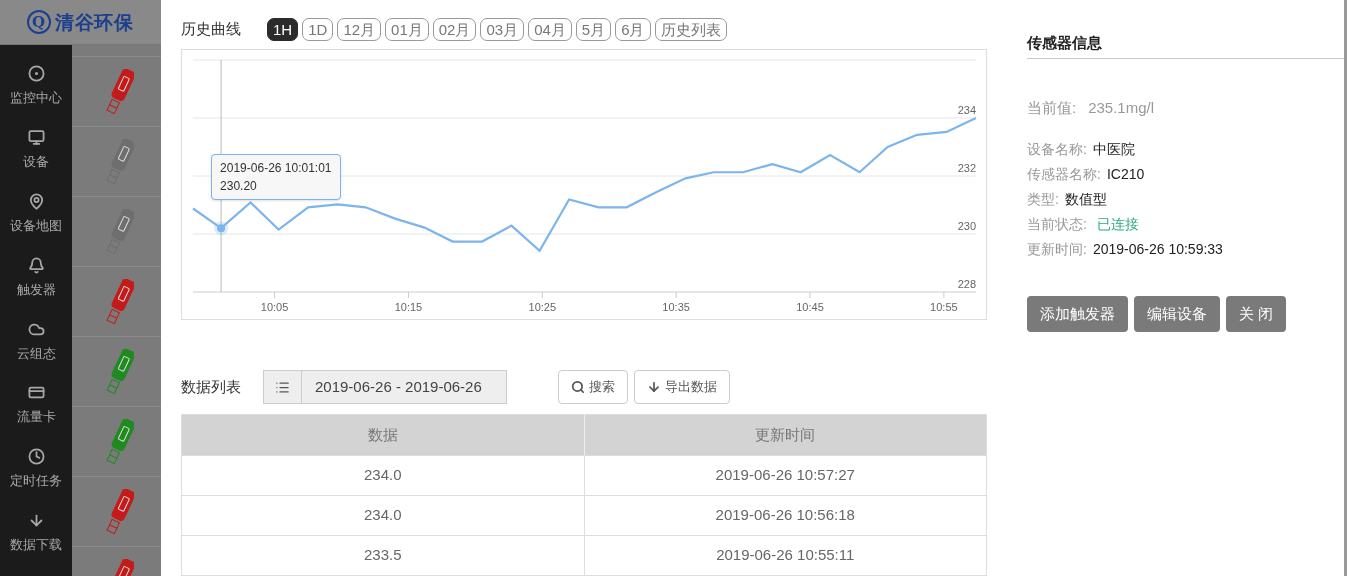 This screenshot has height=576, width=1348. I want to click on field-label: 当前状态:, so click(1057, 224).